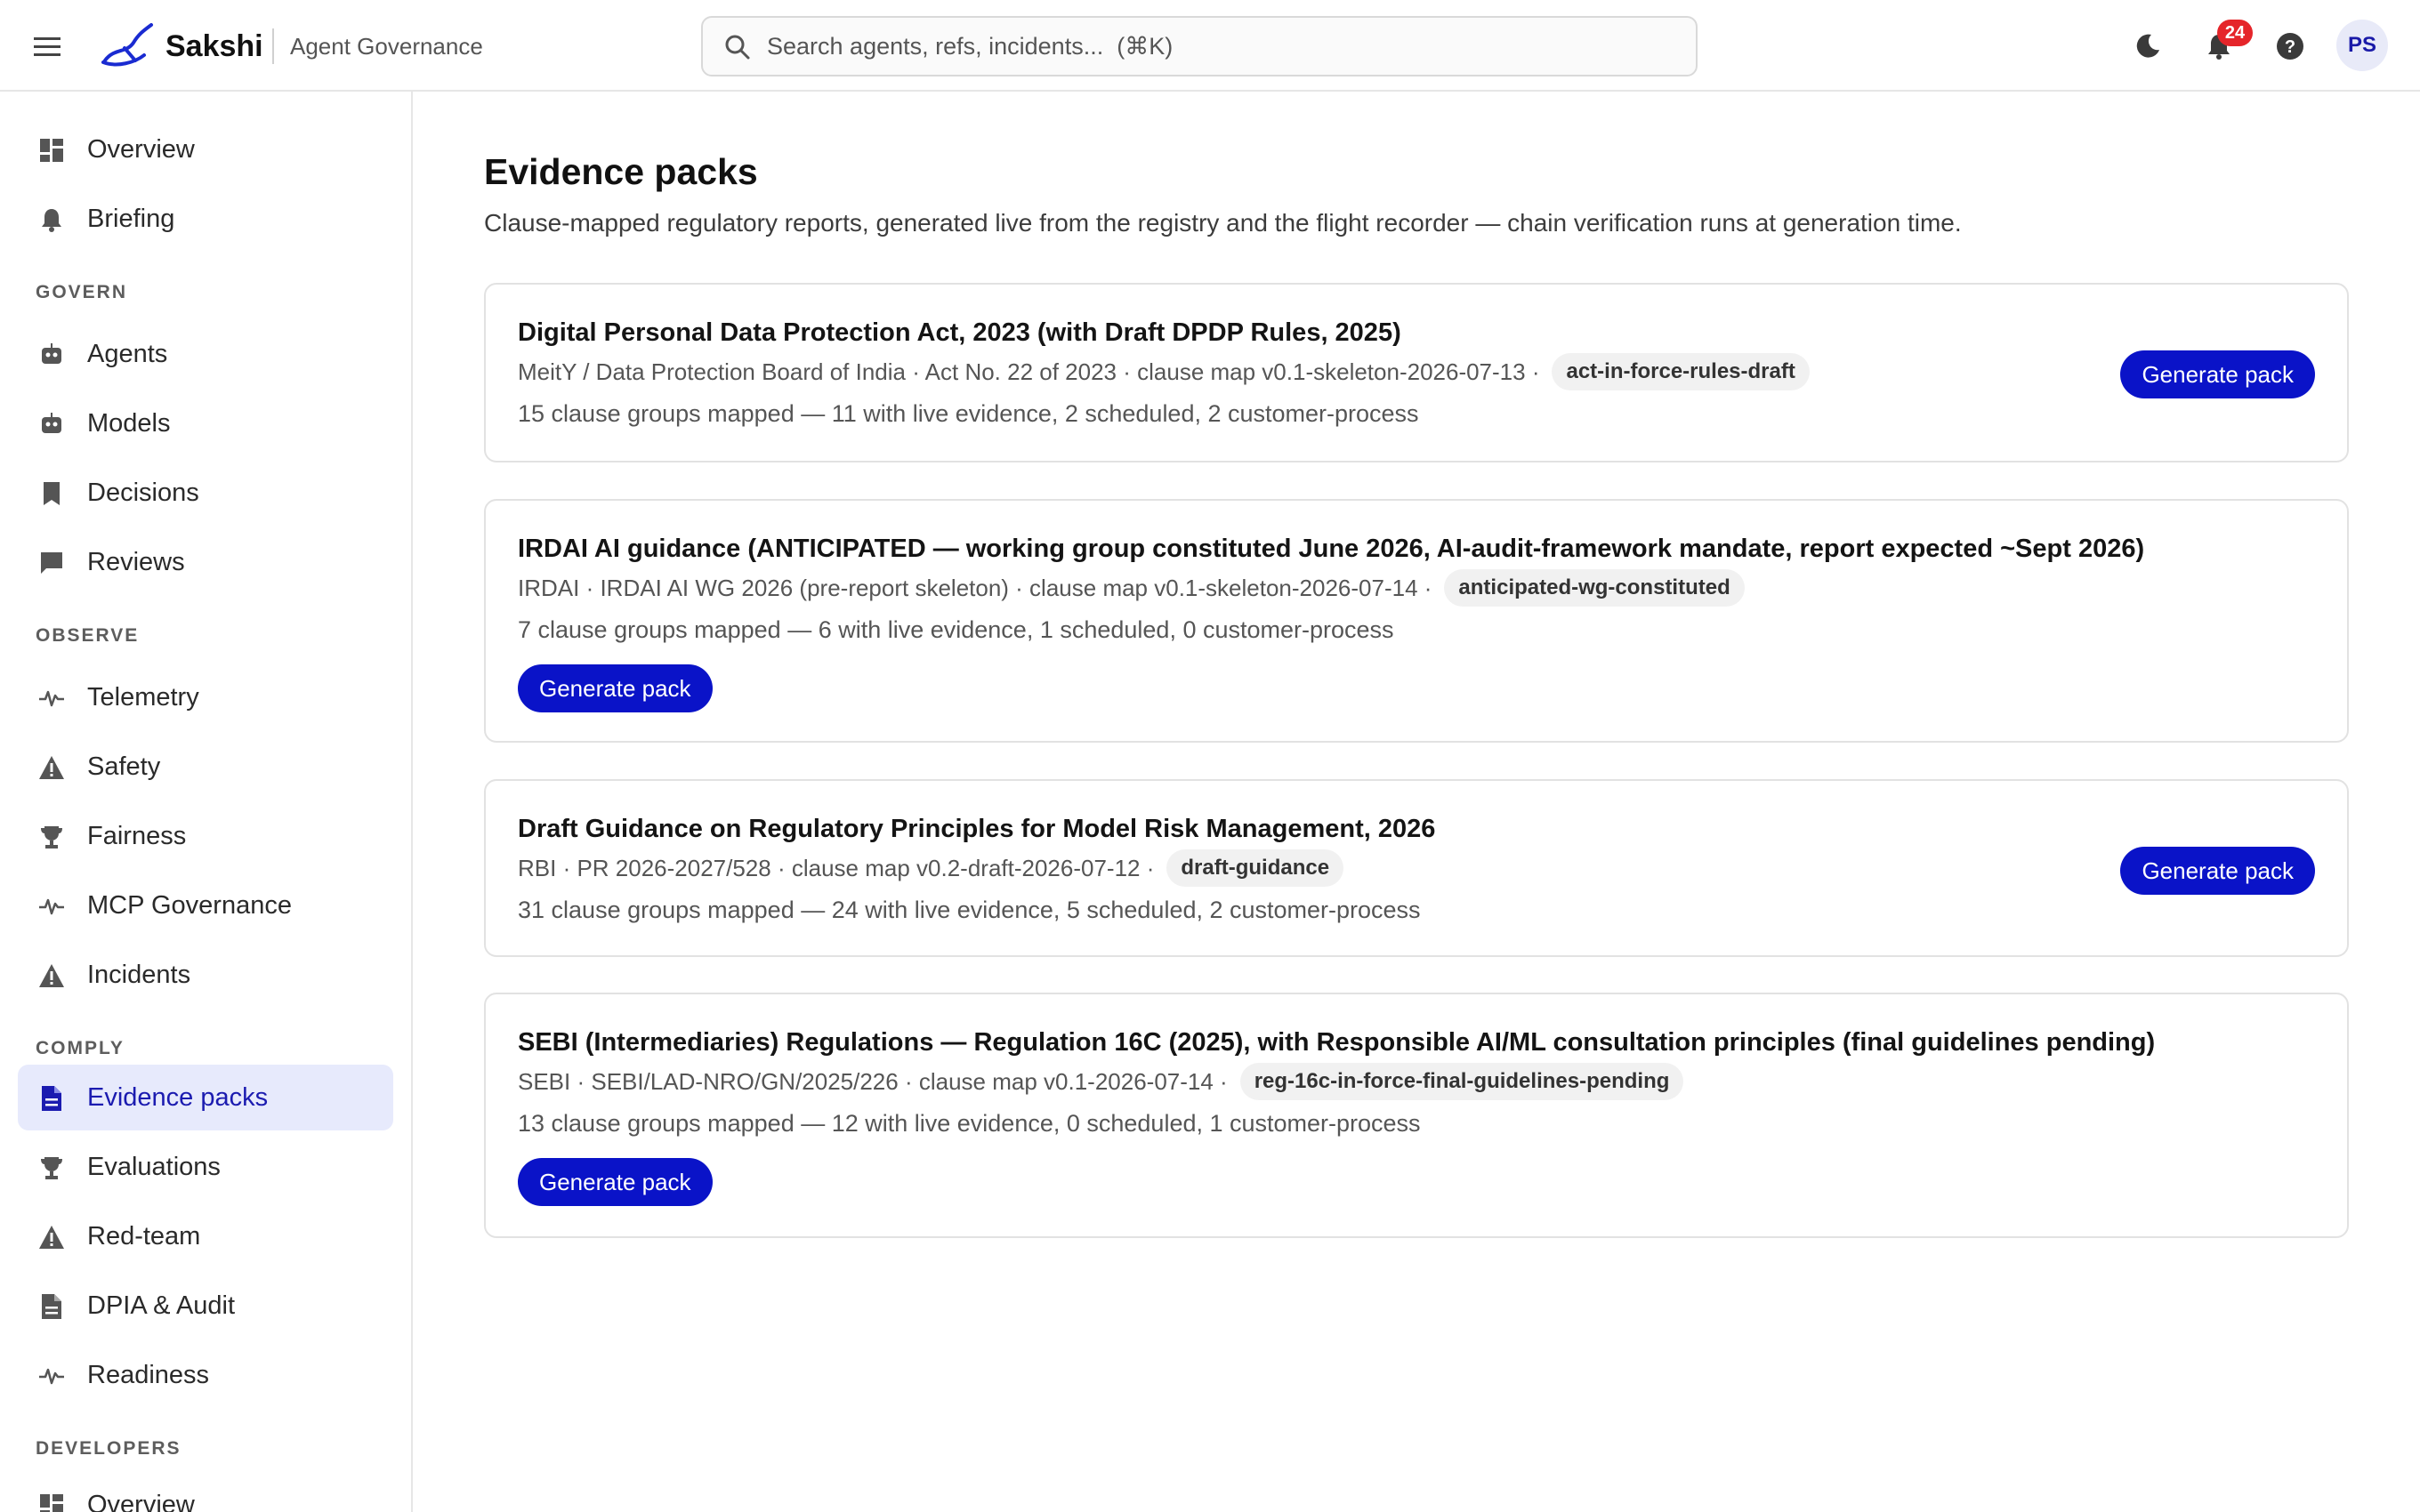 This screenshot has width=2420, height=1512. What do you see at coordinates (1681, 372) in the screenshot?
I see `status-tag: act-in-force-rules-draft` at bounding box center [1681, 372].